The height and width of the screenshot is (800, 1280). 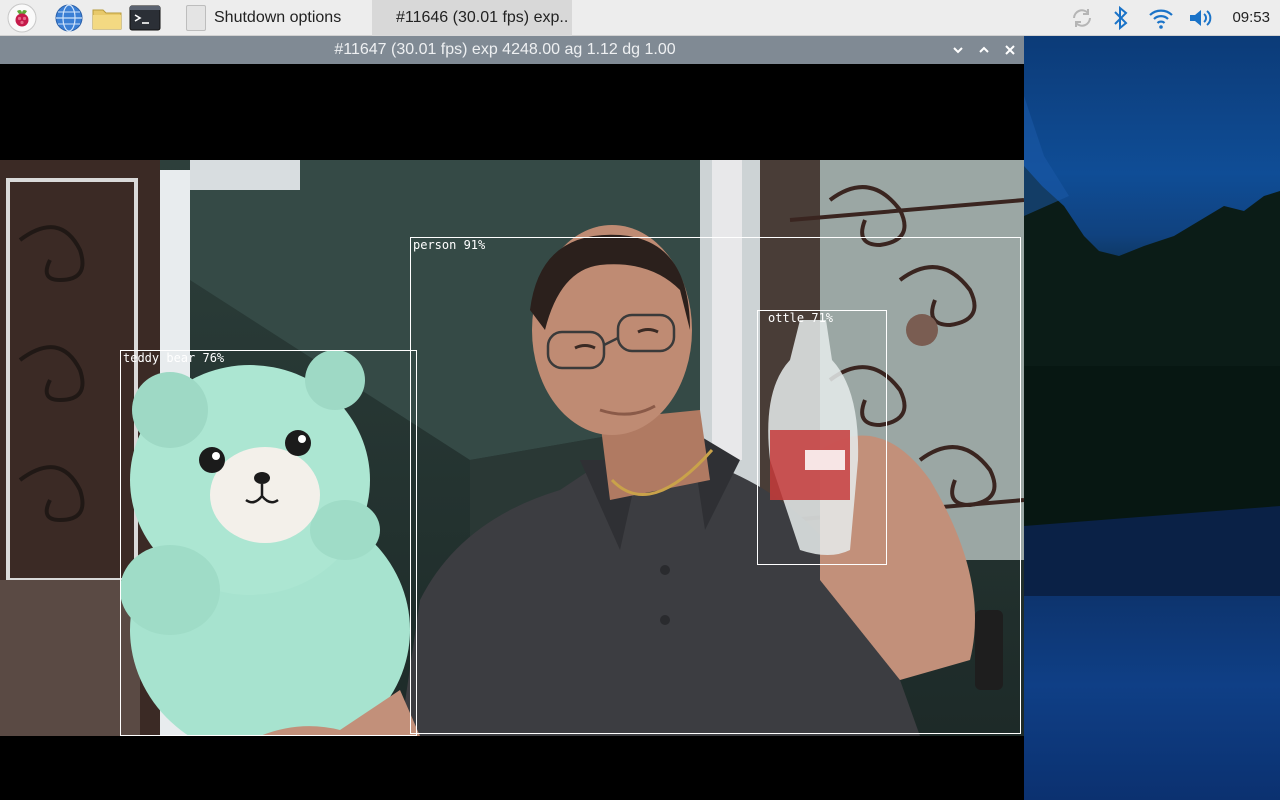 I want to click on task-camera-window: #11646 (30.01 fps) exp.., so click(x=472, y=18).